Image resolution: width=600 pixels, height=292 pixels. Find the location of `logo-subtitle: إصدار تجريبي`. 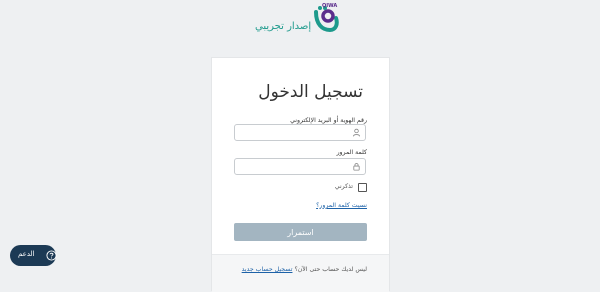

logo-subtitle: إصدار تجريبي is located at coordinates (283, 26).